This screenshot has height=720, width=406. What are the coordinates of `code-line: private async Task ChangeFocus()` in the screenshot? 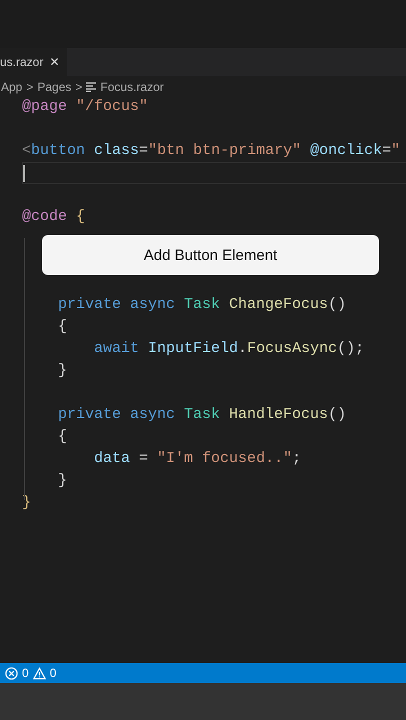 It's located at (201, 305).